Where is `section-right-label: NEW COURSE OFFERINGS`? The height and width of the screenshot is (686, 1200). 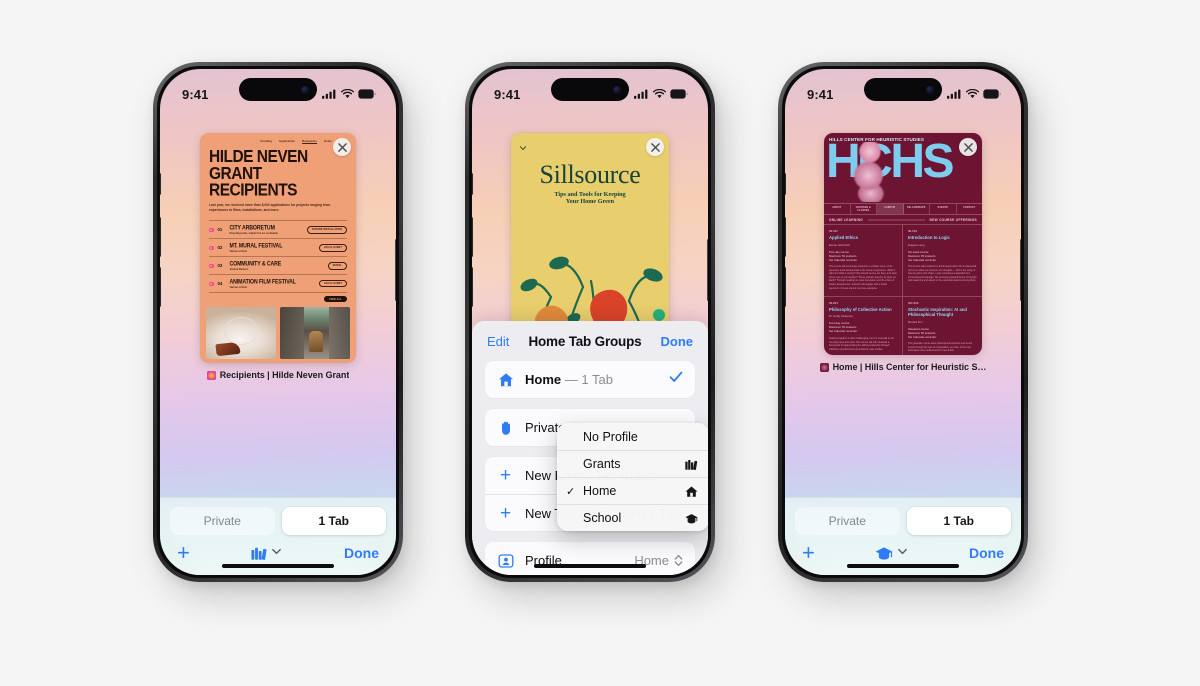
section-right-label: NEW COURSE OFFERINGS is located at coordinates (953, 220).